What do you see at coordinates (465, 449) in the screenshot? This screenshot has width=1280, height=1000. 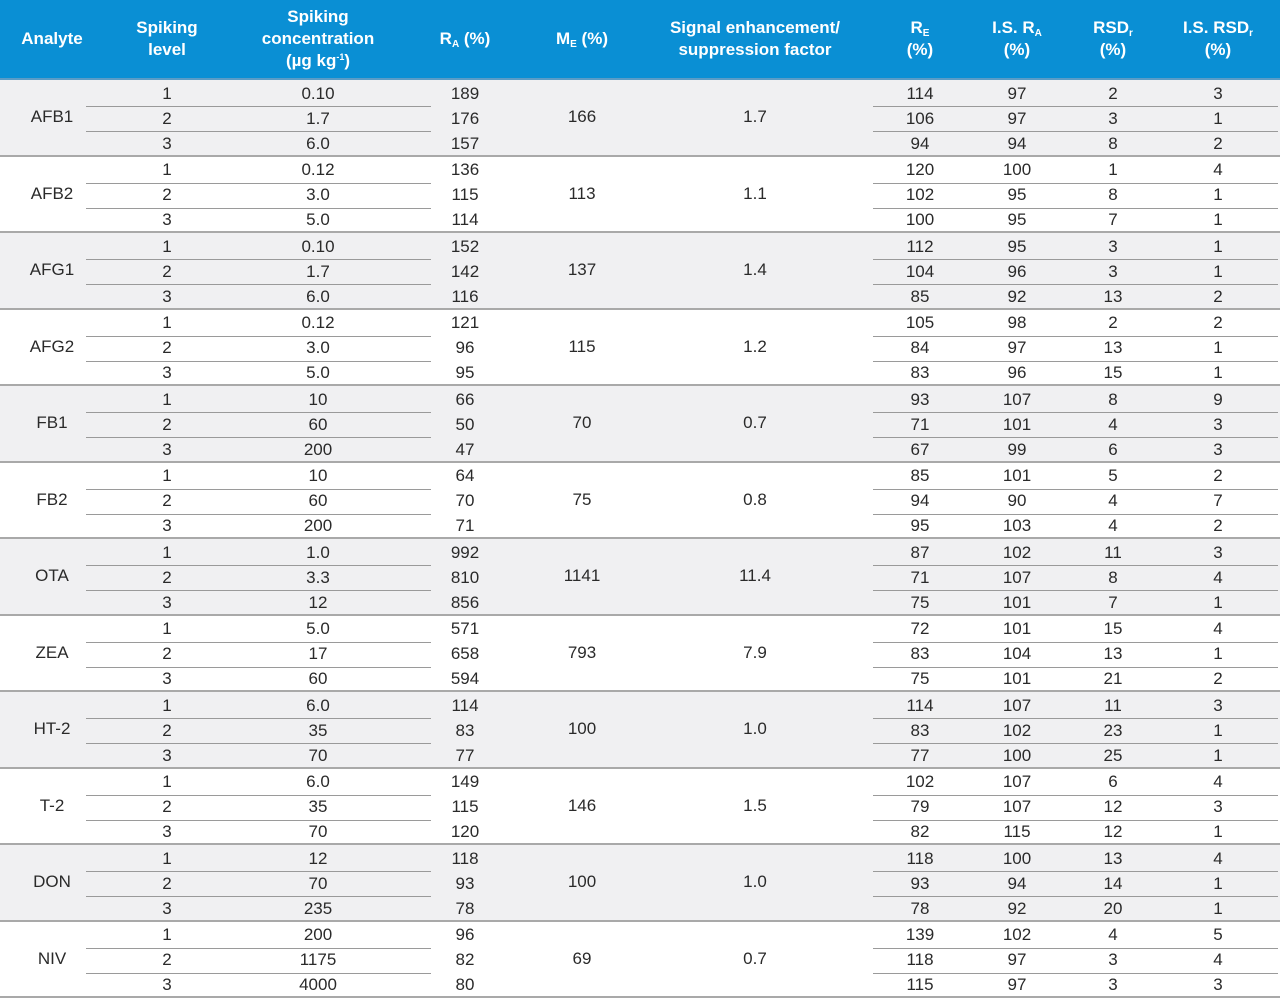 I see `cell-ra: 47` at bounding box center [465, 449].